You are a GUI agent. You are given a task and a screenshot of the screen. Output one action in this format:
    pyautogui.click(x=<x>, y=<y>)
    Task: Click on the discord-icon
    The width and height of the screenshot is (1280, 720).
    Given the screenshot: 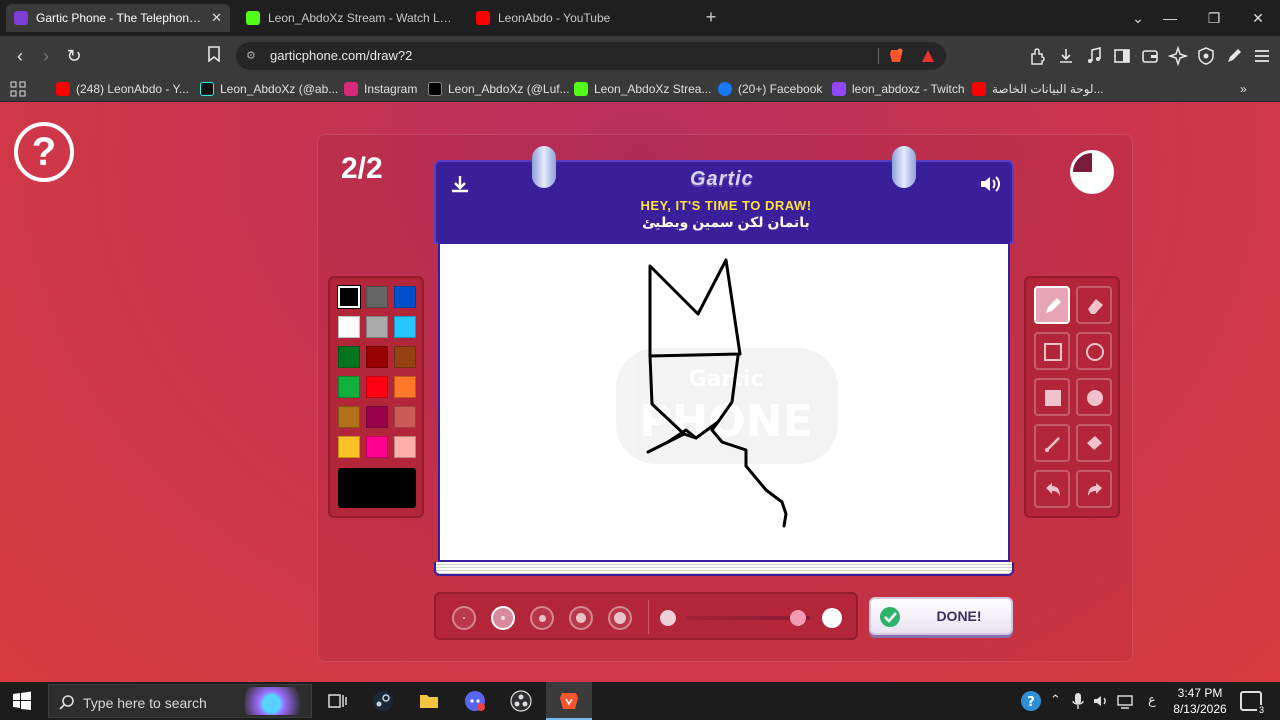 What is the action you would take?
    pyautogui.click(x=475, y=701)
    